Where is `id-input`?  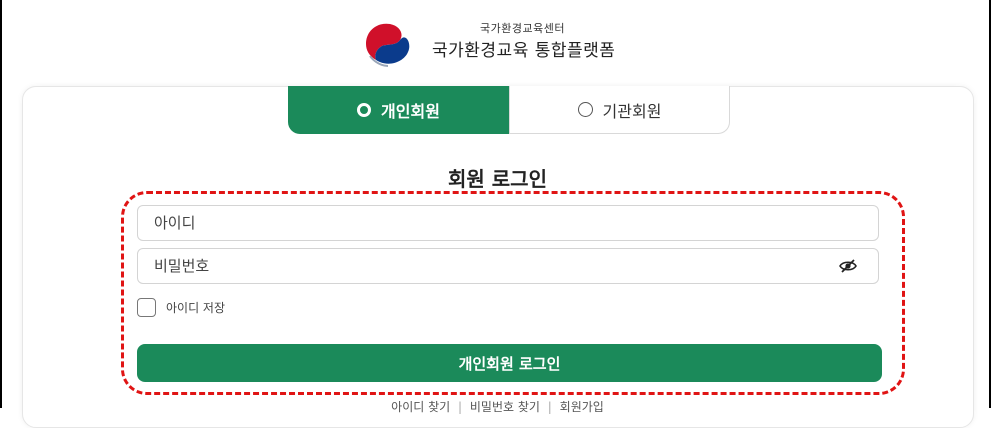 id-input is located at coordinates (508, 223).